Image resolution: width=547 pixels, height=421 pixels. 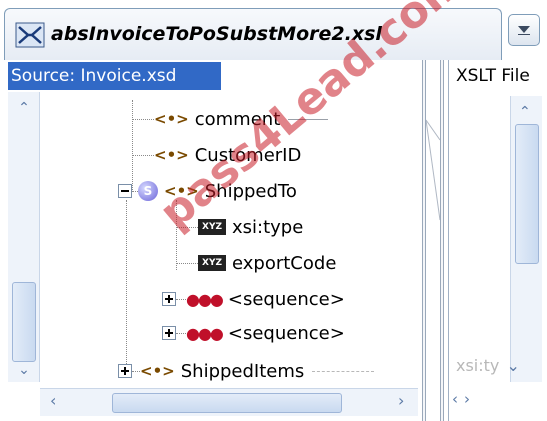 I want to click on tree-item-label: xsi:type, so click(x=268, y=227).